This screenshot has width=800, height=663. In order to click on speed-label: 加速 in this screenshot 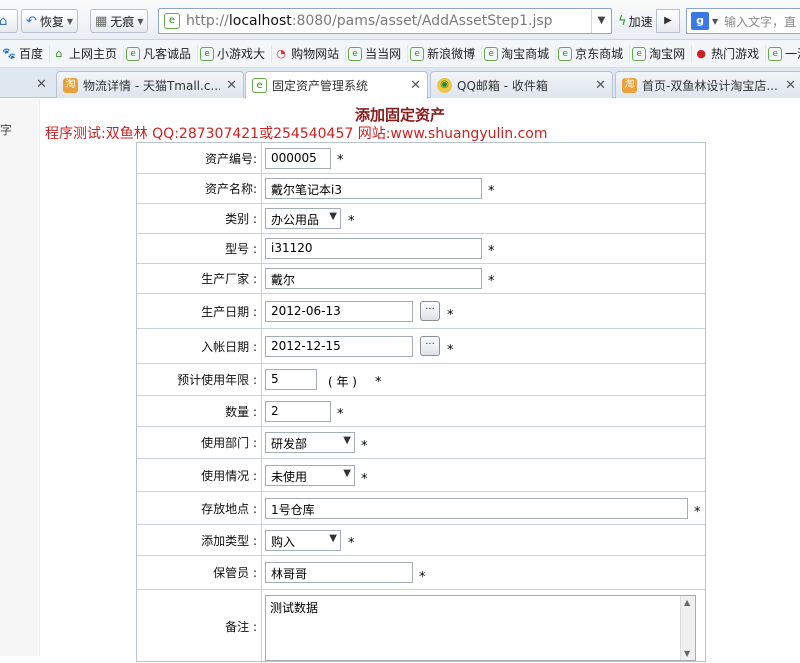, I will do `click(640, 21)`.